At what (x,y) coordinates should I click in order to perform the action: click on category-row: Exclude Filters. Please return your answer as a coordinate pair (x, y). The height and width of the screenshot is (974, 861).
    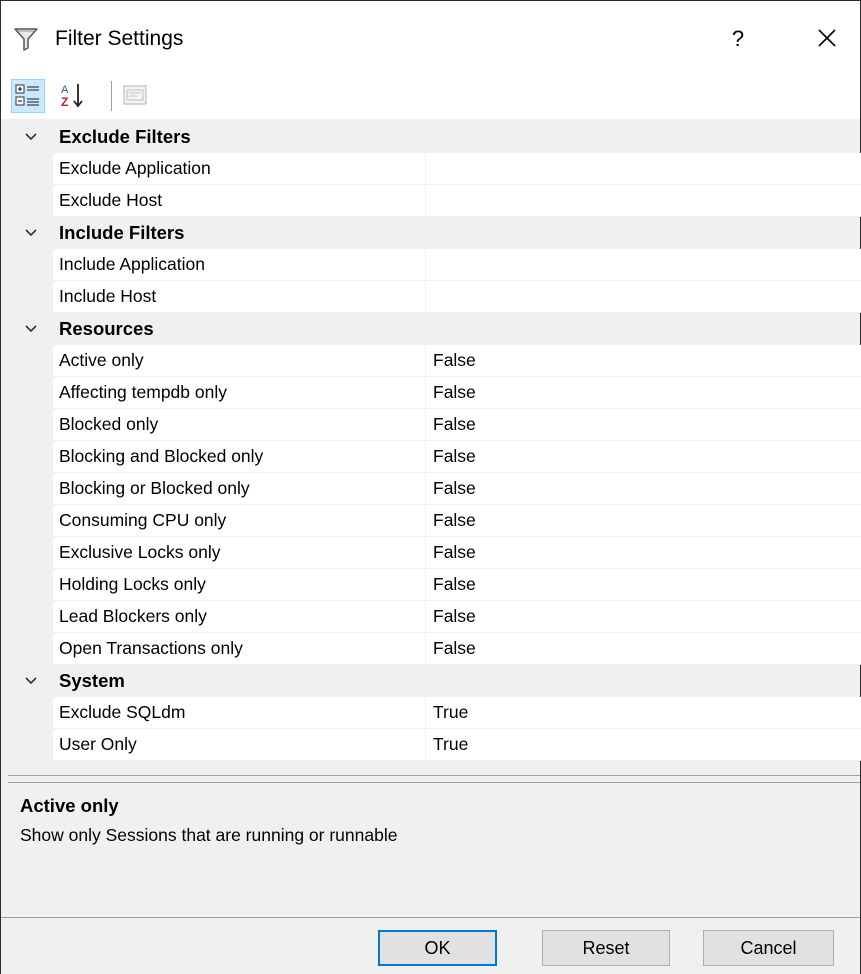
    Looking at the image, I should click on (434, 137).